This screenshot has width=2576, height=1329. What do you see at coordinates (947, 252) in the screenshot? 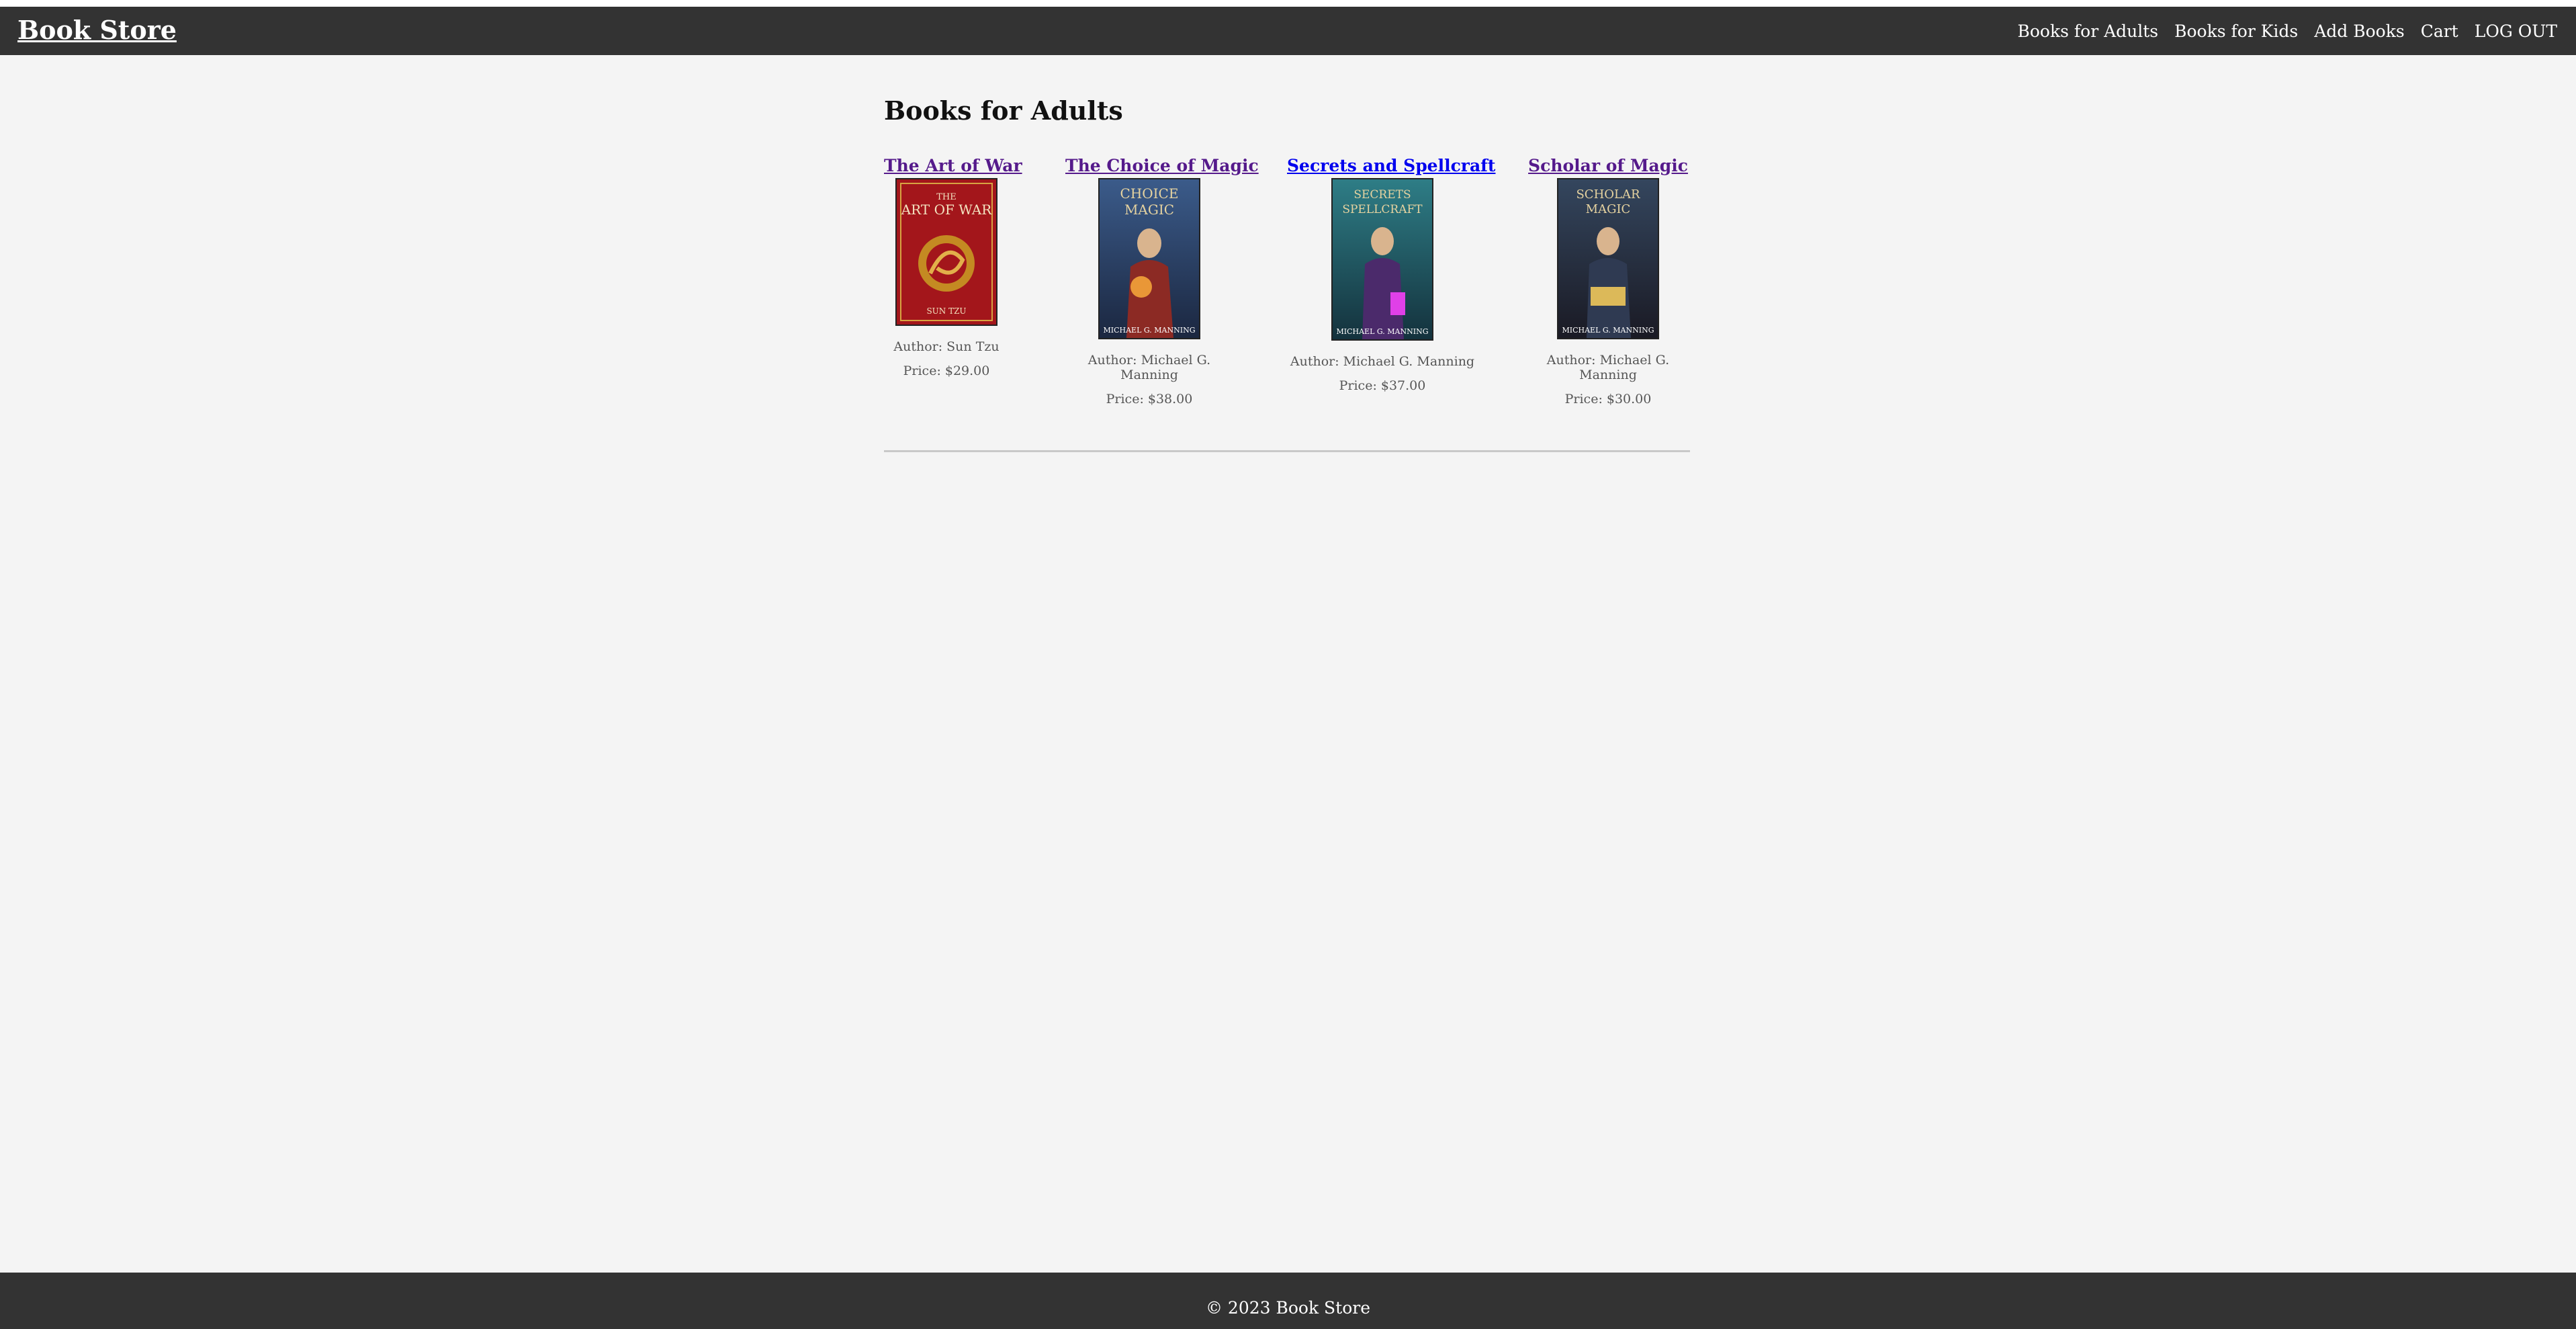
I see `book-cover-image: THE ART OF WAR SUN TZU` at bounding box center [947, 252].